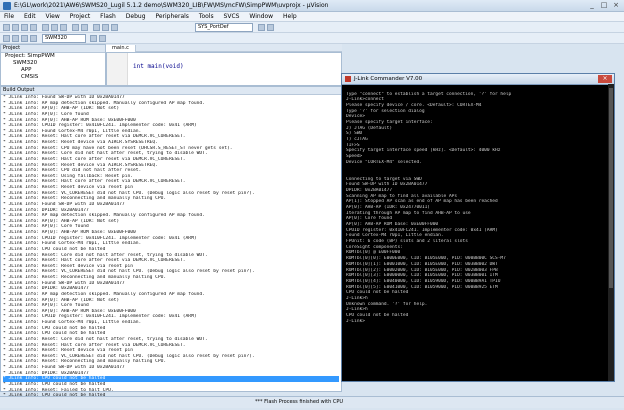 The height and width of the screenshot is (410, 624). I want to click on status-message: *** Flash Process finished with CPU, so click(299, 402).